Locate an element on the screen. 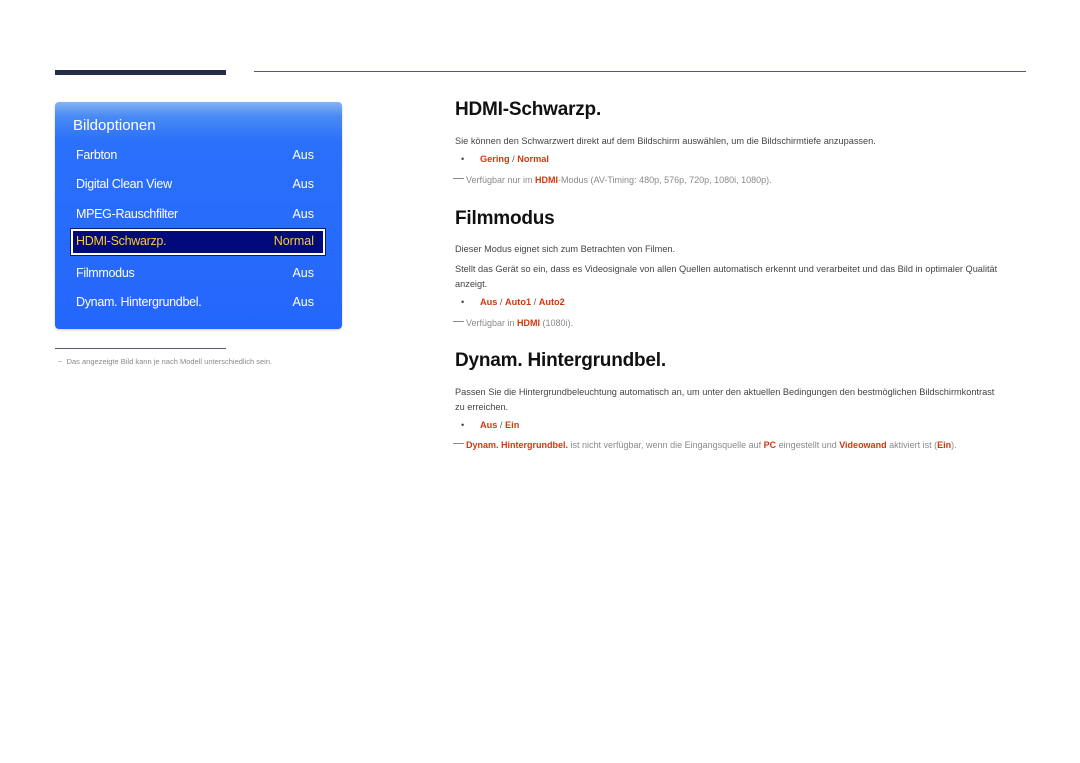 The width and height of the screenshot is (1080, 763). section-heading-filmmodus: Filmmodus is located at coordinates (505, 218).